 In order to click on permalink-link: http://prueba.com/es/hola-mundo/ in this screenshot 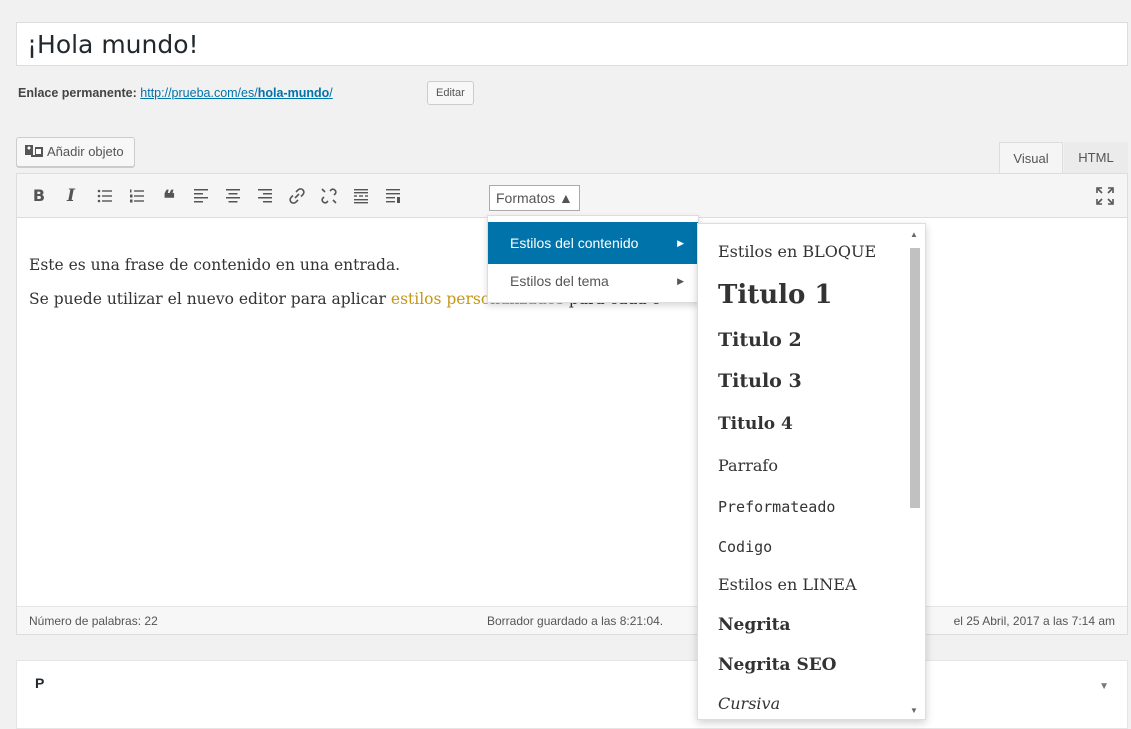, I will do `click(236, 93)`.